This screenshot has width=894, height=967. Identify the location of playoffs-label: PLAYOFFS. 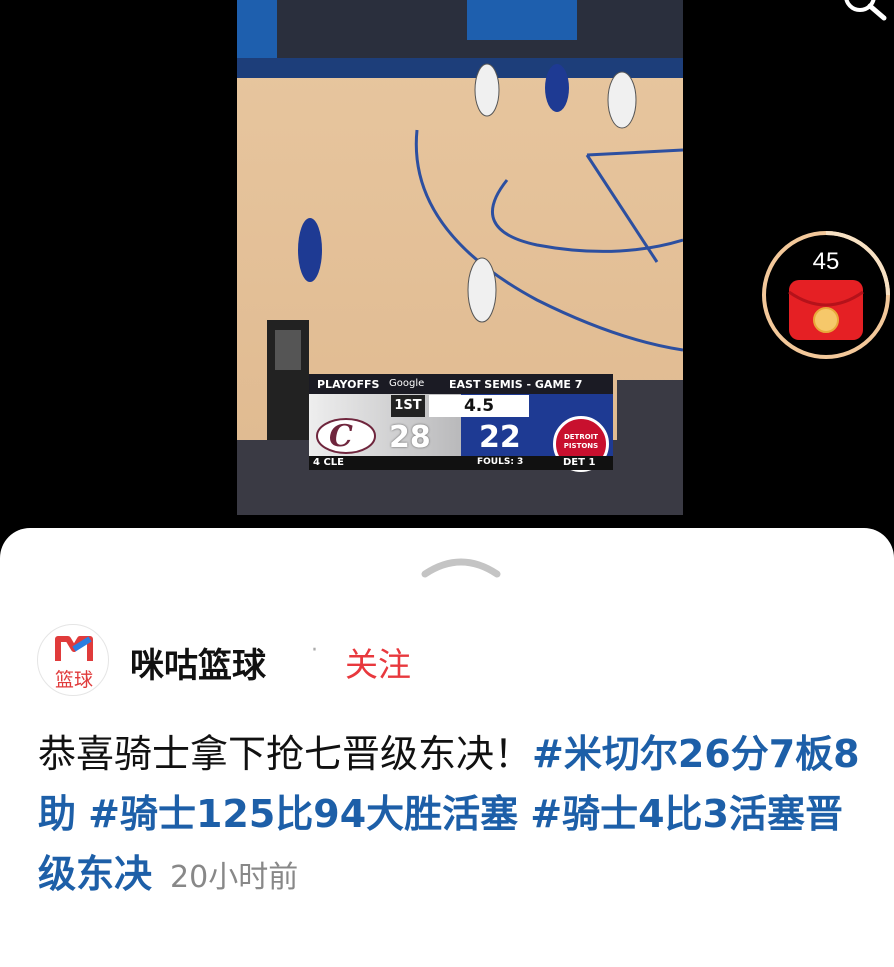
(348, 384).